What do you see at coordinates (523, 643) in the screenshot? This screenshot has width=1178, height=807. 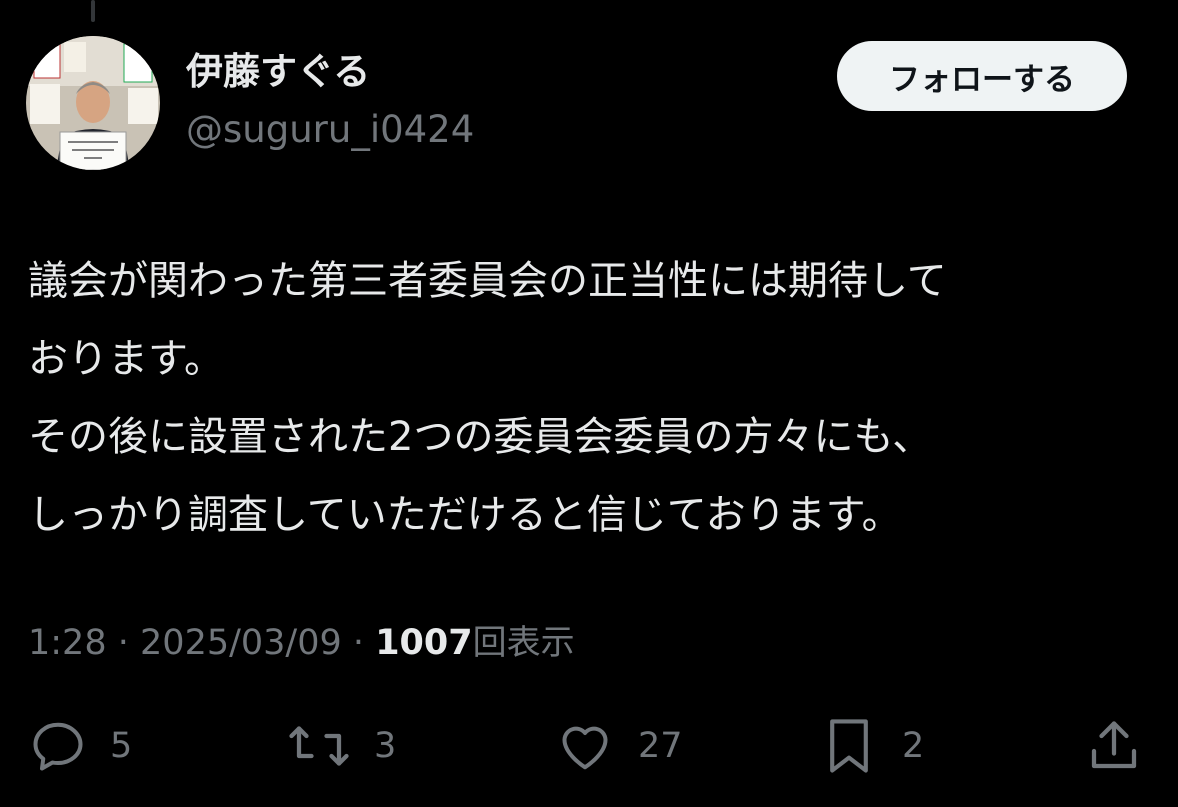 I see `view-count-label: 回表示` at bounding box center [523, 643].